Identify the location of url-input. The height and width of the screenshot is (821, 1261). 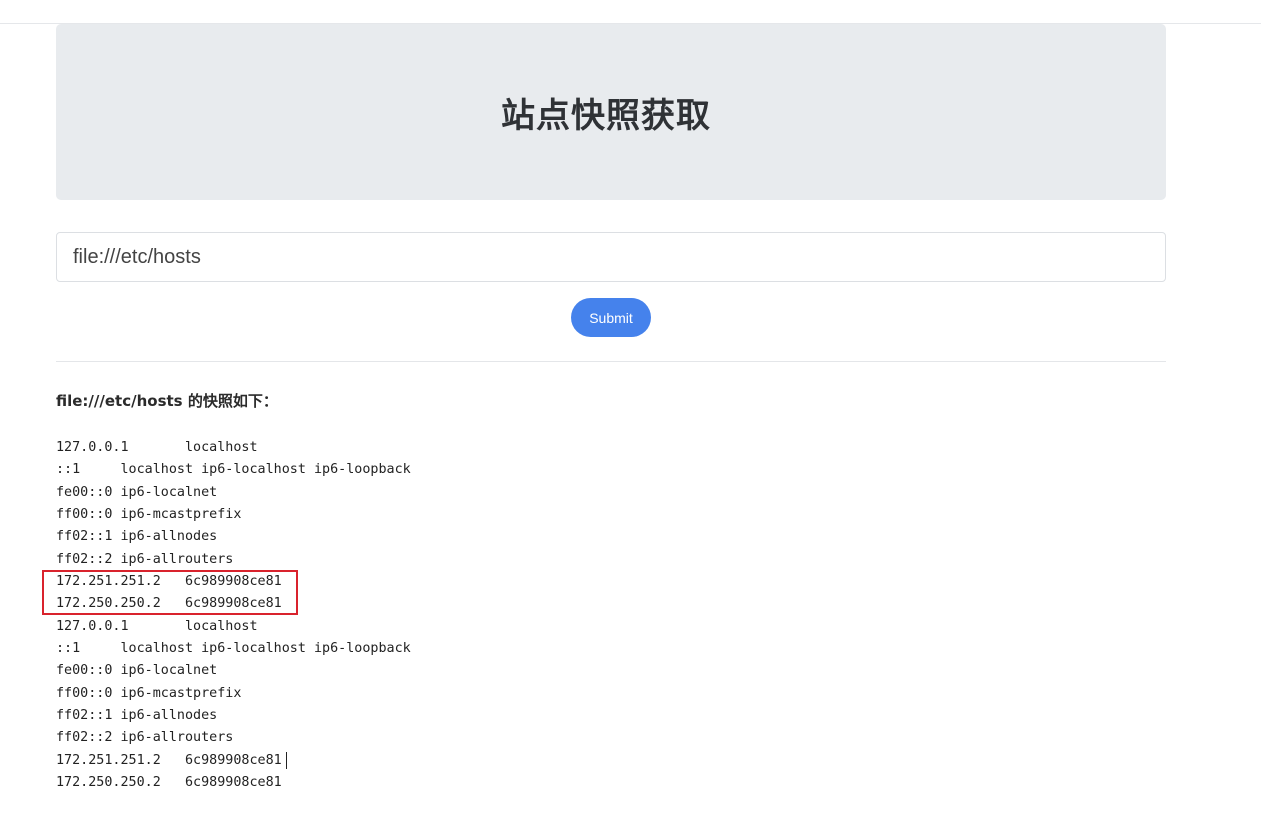
(611, 257).